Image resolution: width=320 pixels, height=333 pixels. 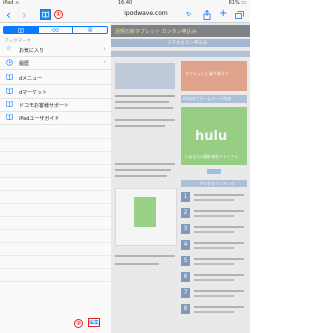 I want to click on tab-reading-list, so click(x=55, y=30).